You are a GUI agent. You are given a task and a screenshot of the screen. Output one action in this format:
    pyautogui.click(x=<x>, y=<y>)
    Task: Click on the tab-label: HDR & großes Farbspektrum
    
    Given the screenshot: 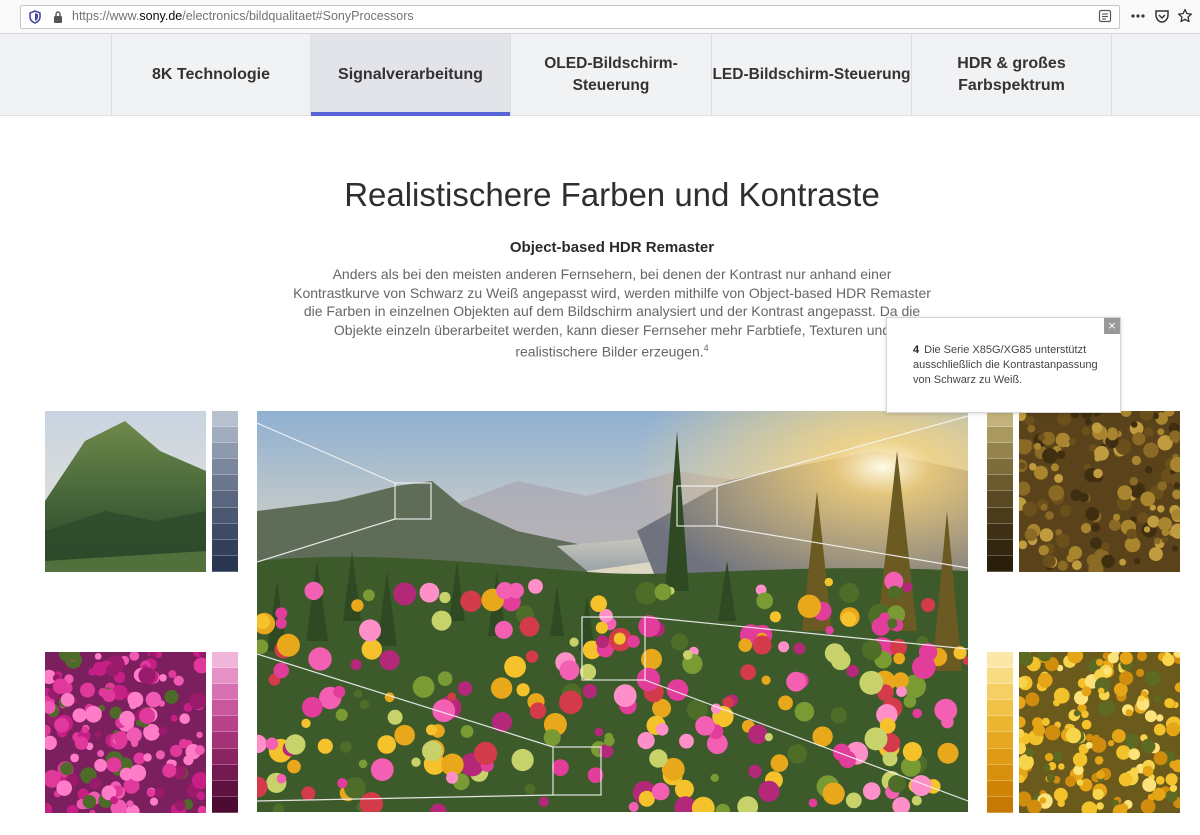 What is the action you would take?
    pyautogui.click(x=1011, y=74)
    